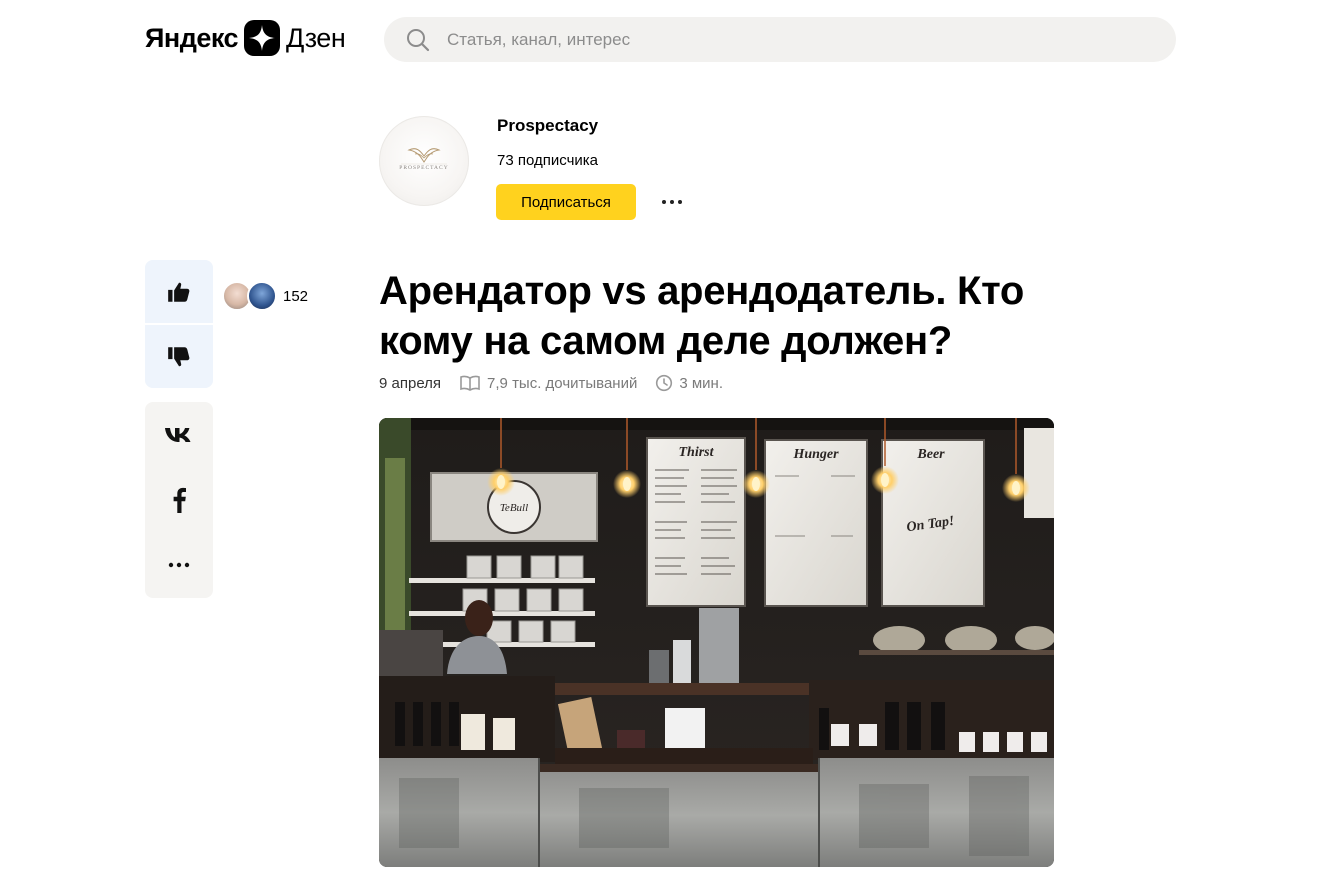  Describe the element at coordinates (262, 296) in the screenshot. I see `liker-avatar` at that location.